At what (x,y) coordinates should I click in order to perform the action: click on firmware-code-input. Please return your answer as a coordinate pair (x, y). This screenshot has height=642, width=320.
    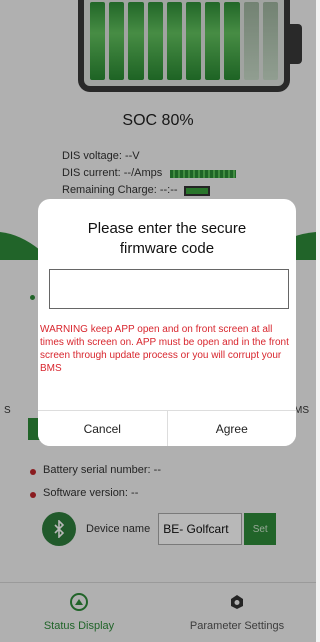
    Looking at the image, I should click on (169, 289).